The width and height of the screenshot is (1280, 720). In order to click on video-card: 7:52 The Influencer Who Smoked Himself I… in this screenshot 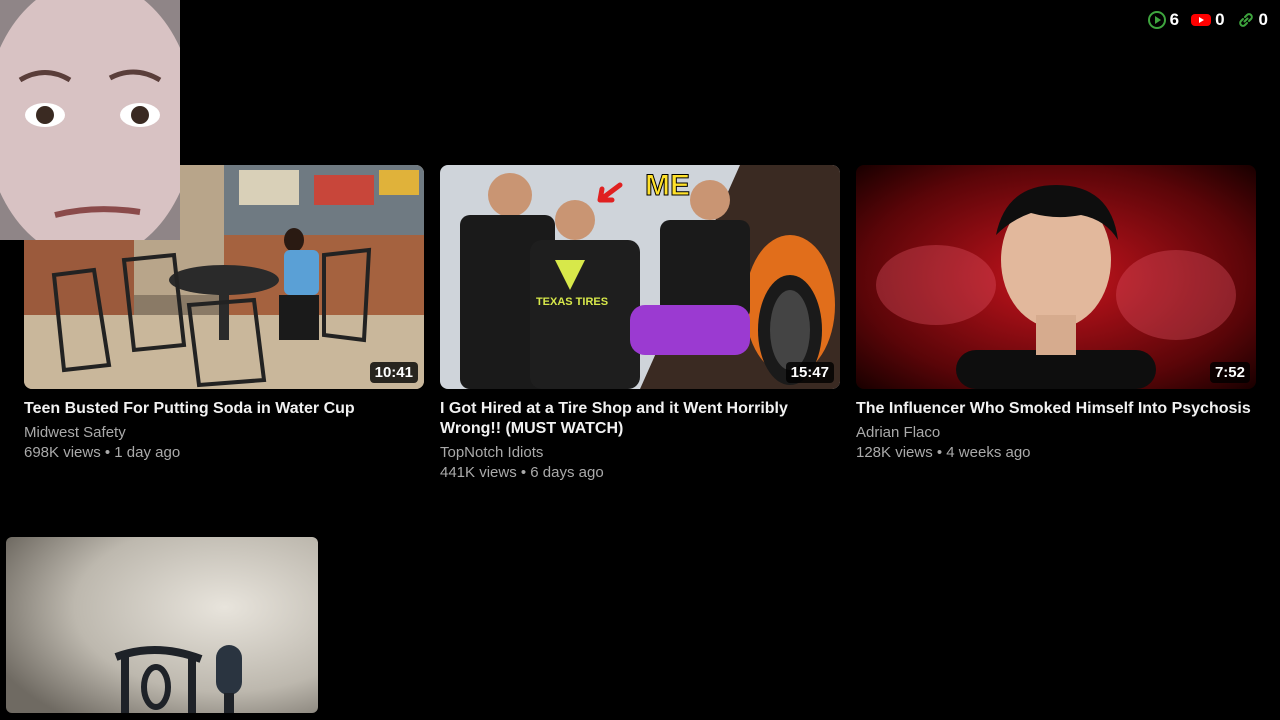, I will do `click(1056, 324)`.